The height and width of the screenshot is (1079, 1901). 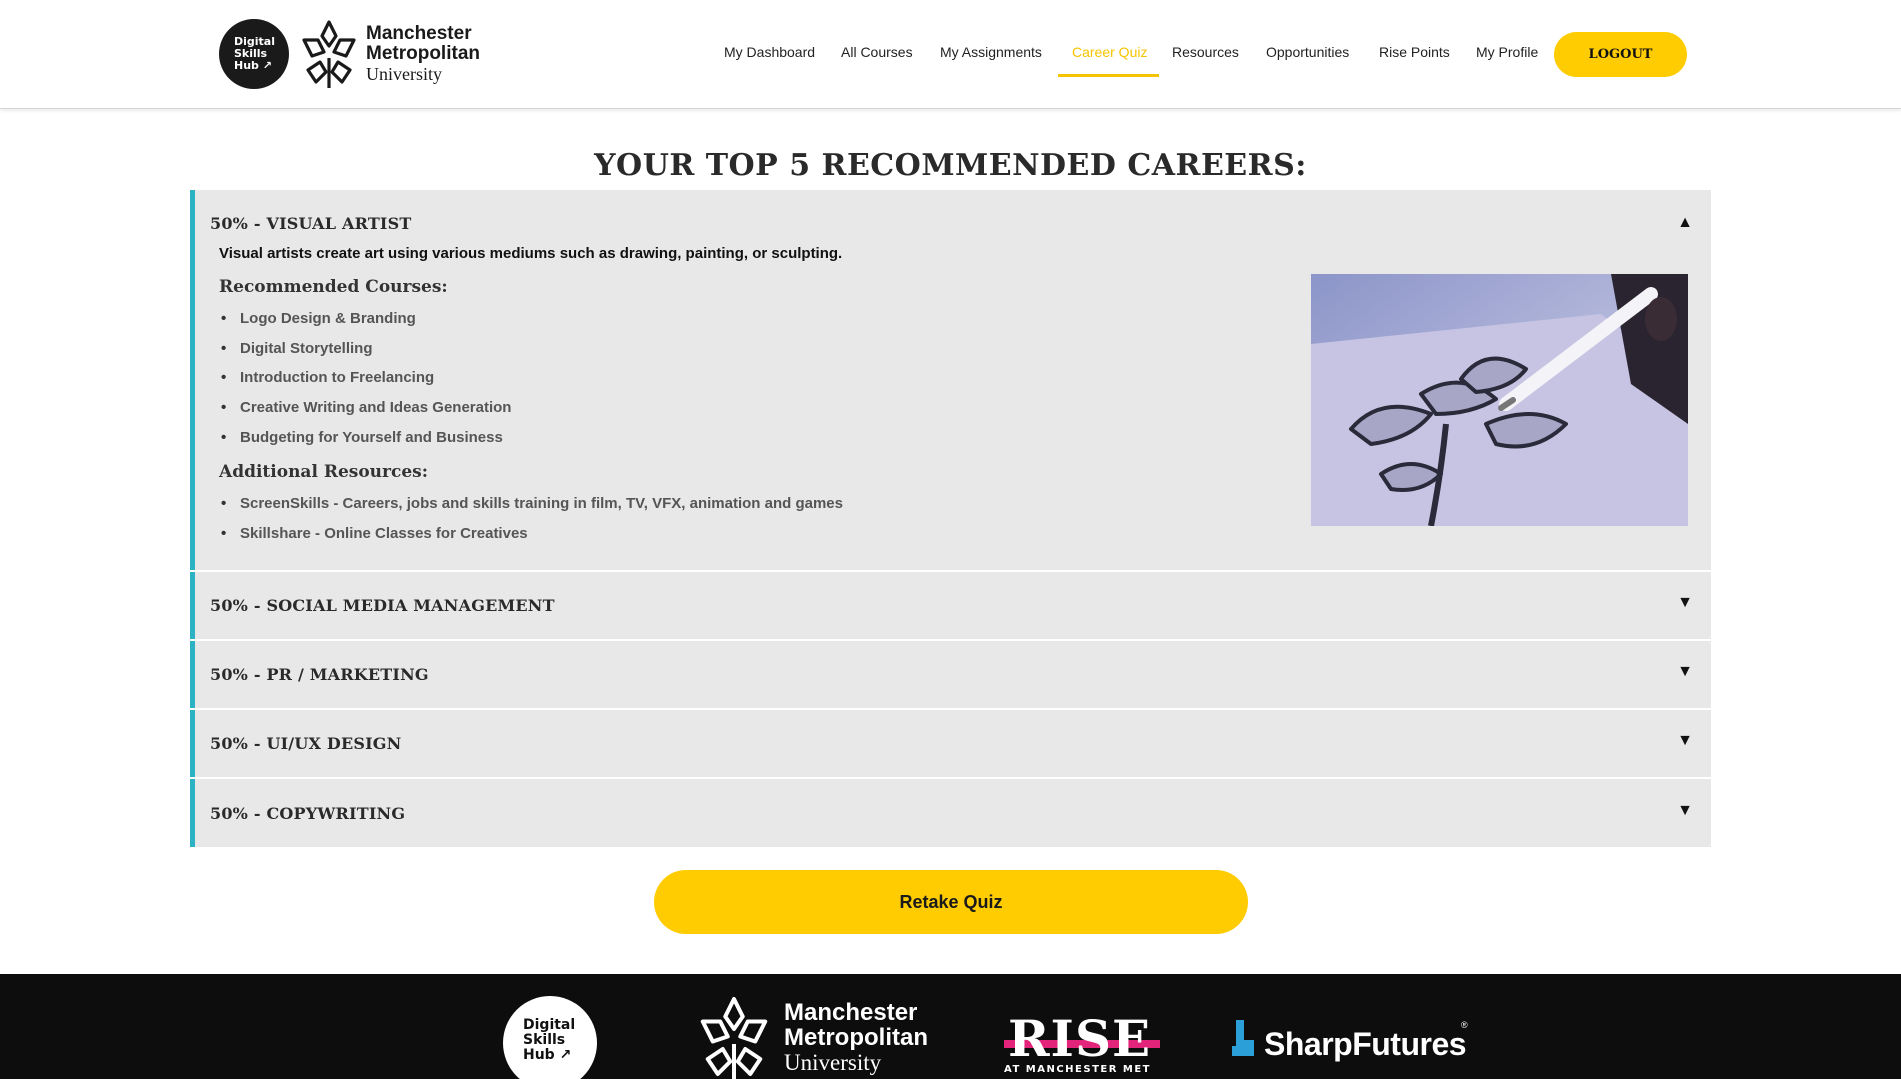 I want to click on nav-career-quiz: Career Quiz, so click(x=1109, y=52).